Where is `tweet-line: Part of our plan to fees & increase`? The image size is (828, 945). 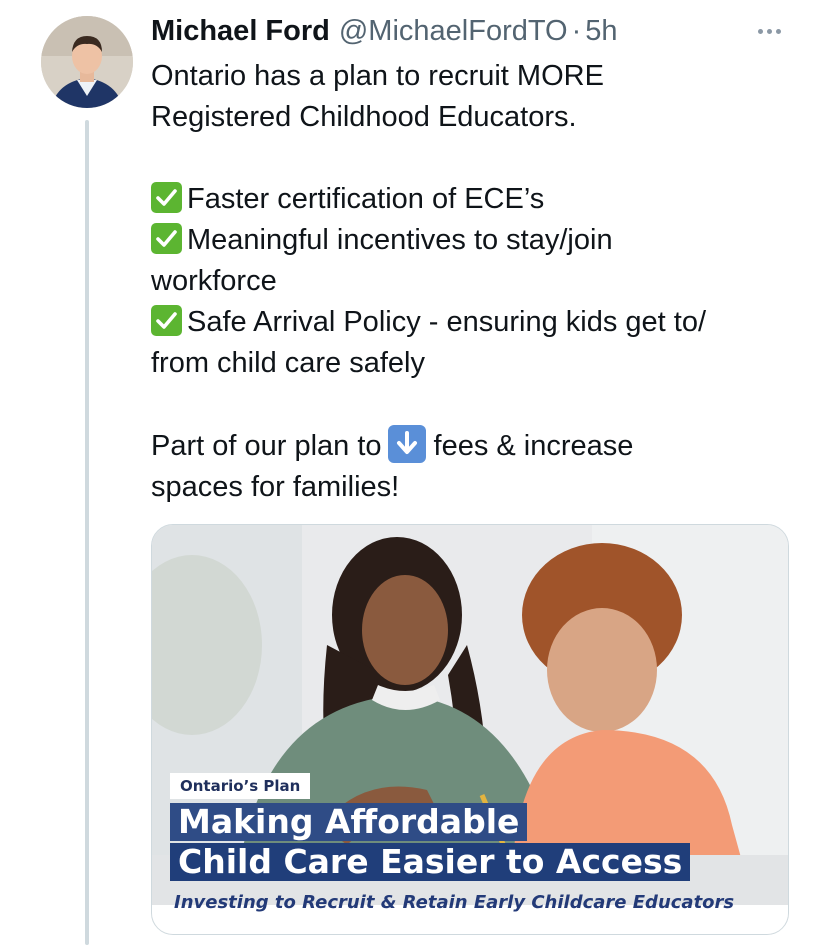
tweet-line: Part of our plan to fees & increase is located at coordinates (476, 446).